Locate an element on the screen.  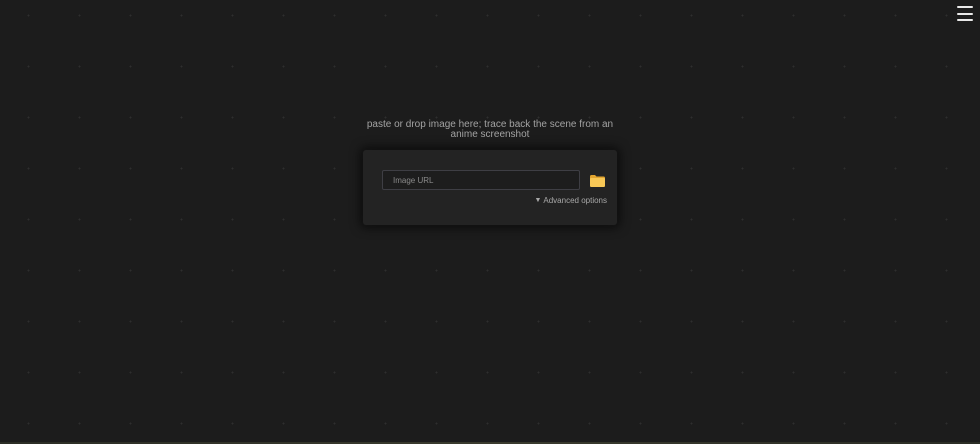
search-card: ▼ Advanced options is located at coordinates (490, 187).